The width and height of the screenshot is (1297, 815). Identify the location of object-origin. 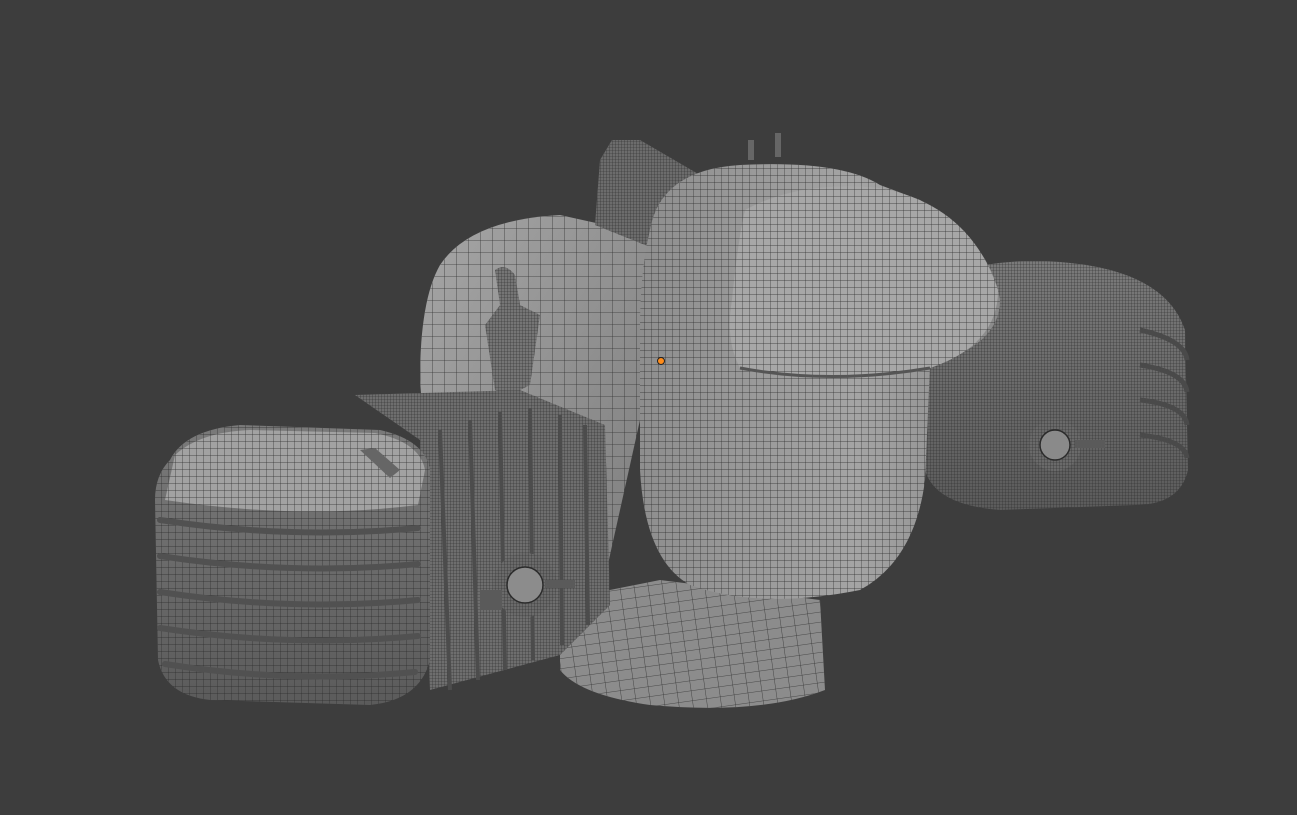
(661, 361).